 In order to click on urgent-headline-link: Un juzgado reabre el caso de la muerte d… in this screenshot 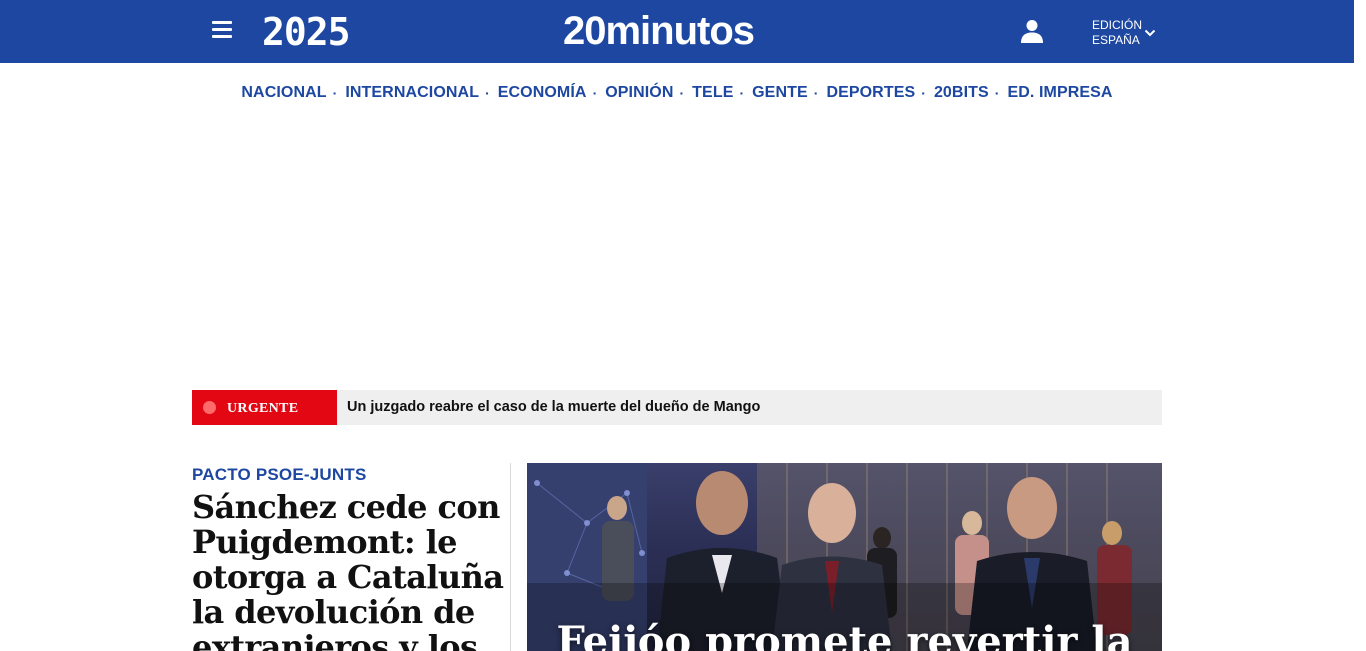, I will do `click(553, 407)`.